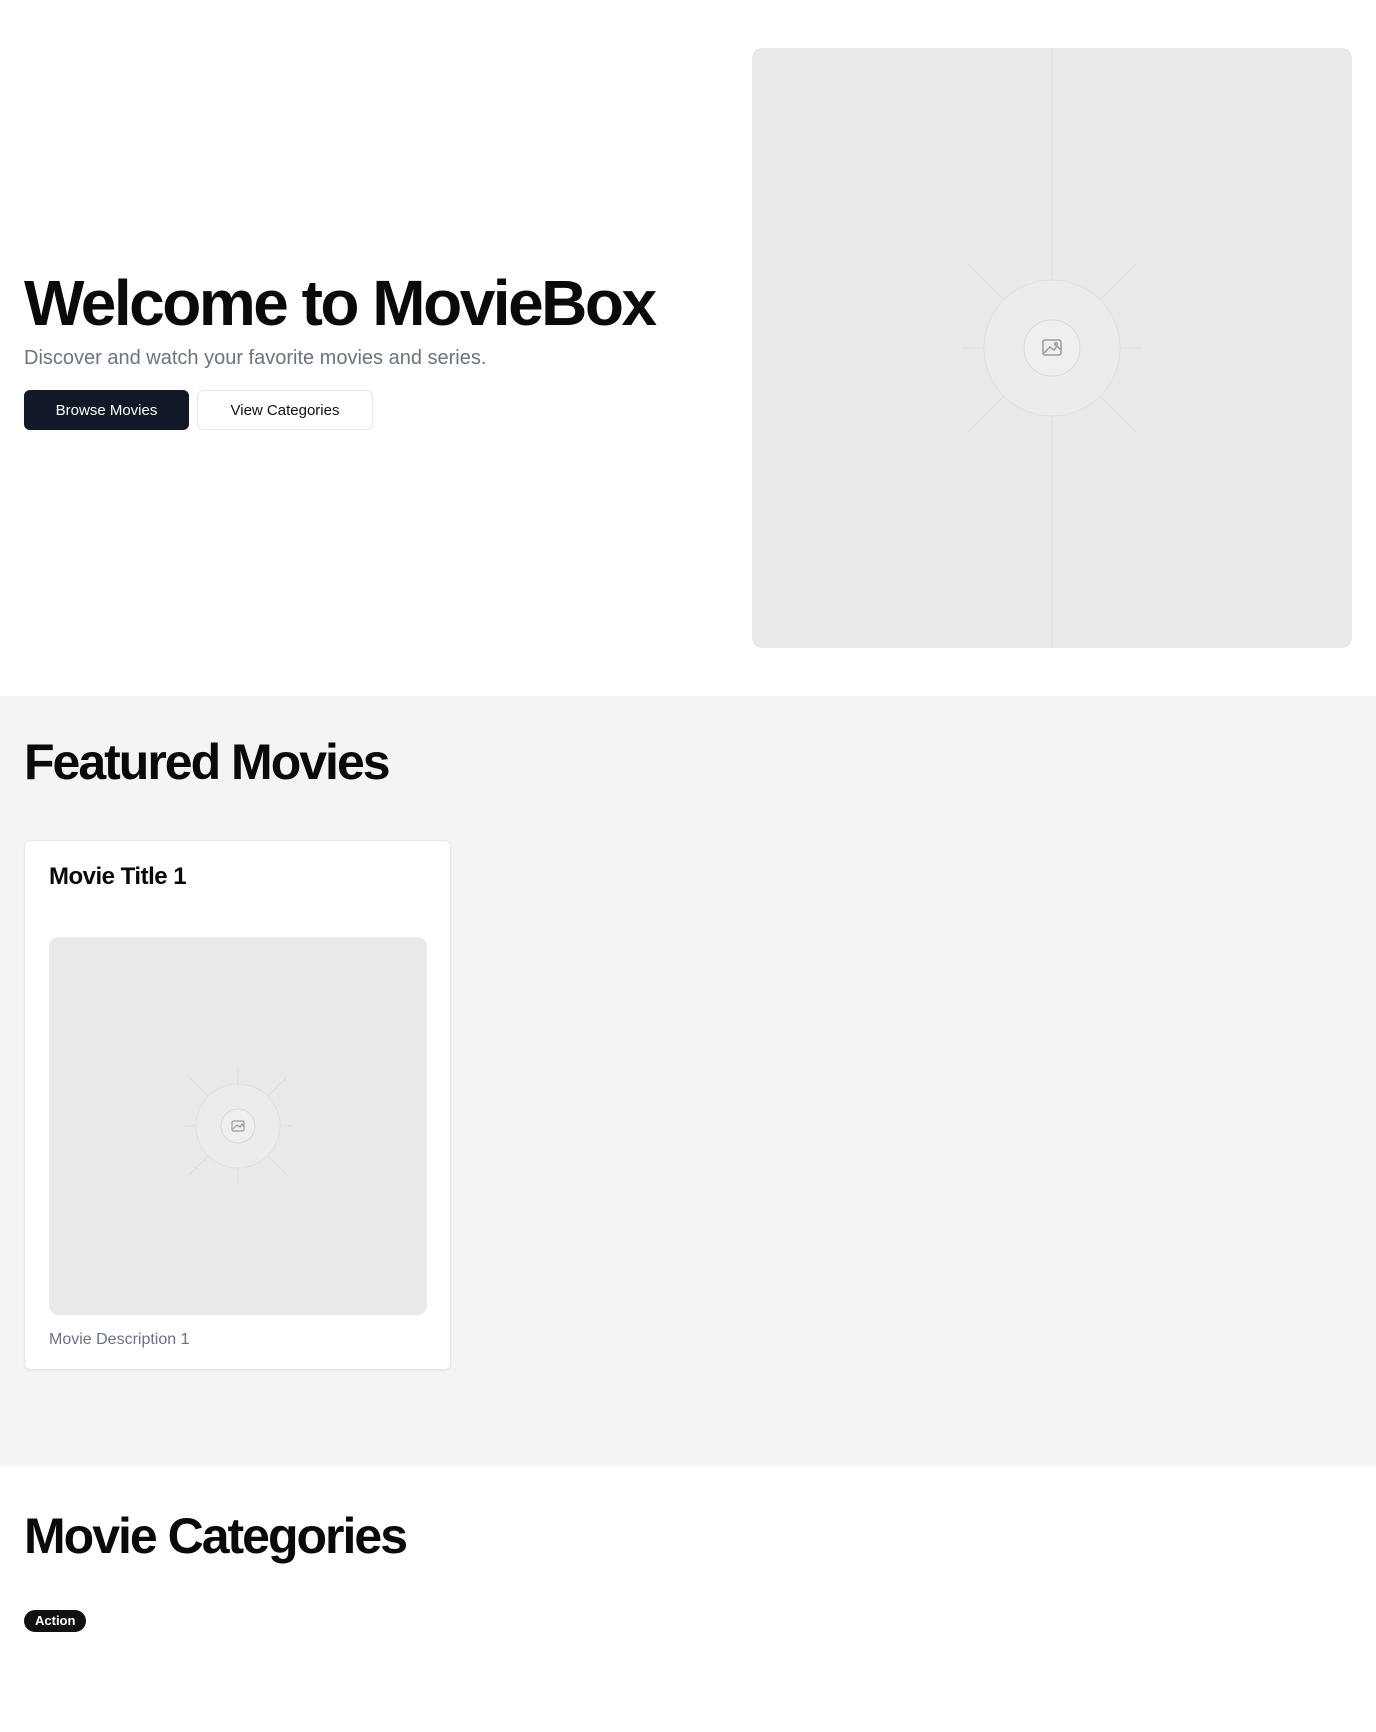  What do you see at coordinates (118, 876) in the screenshot?
I see `movie-title: Movie Title 1` at bounding box center [118, 876].